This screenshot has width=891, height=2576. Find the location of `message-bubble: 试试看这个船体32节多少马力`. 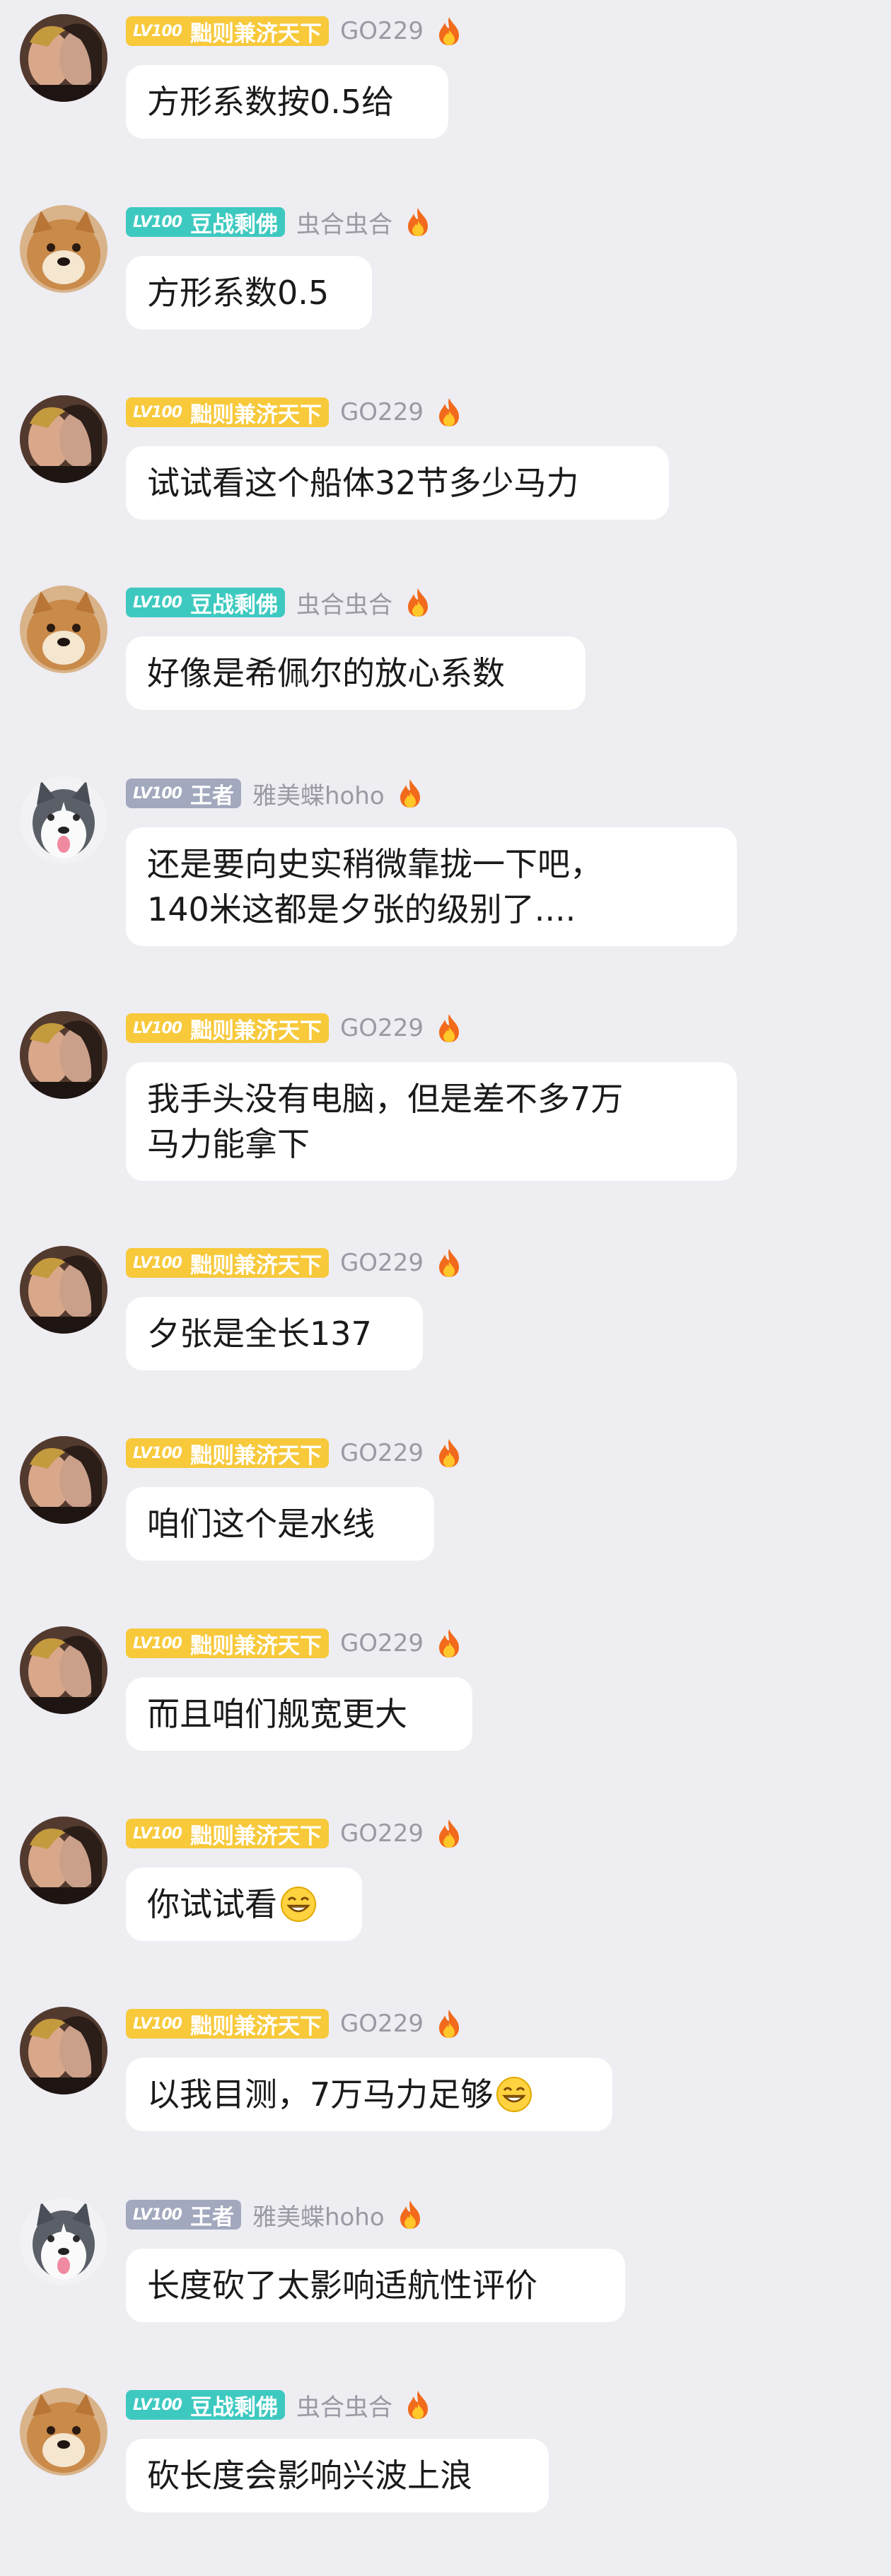

message-bubble: 试试看这个船体32节多少马力 is located at coordinates (397, 483).